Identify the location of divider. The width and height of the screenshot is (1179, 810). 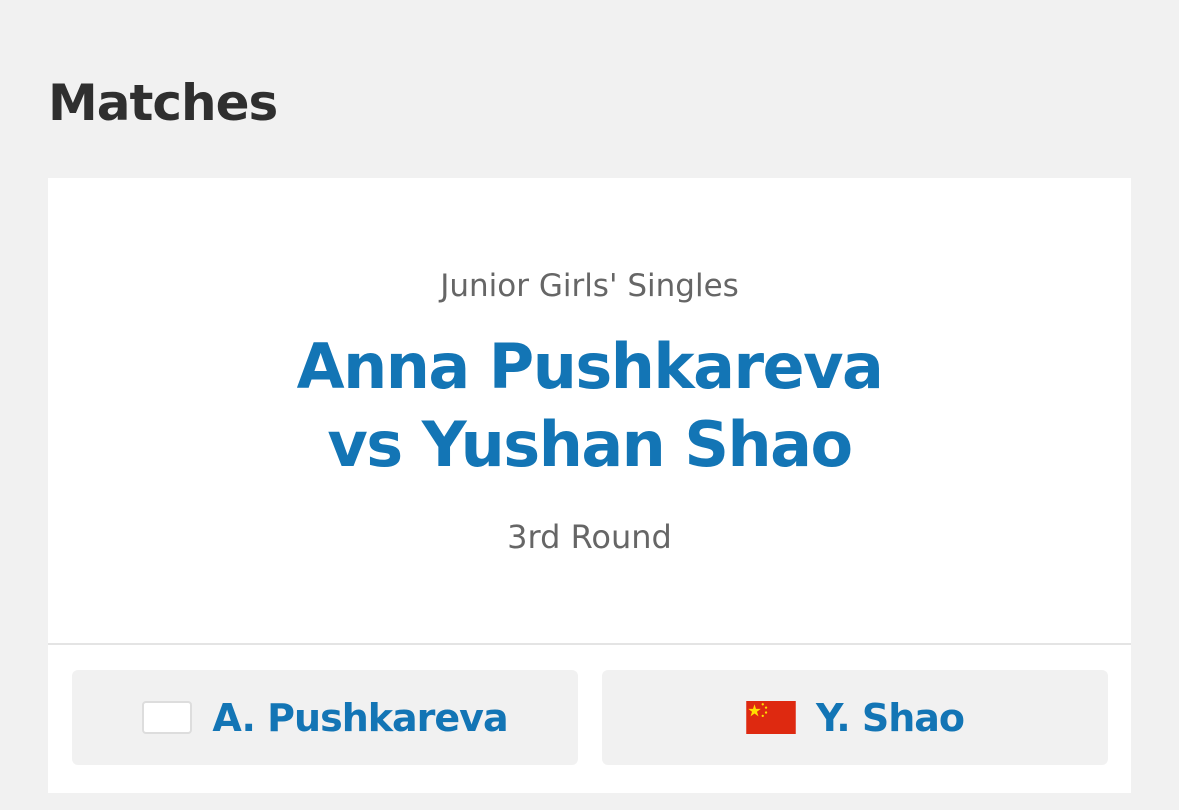
(589, 644).